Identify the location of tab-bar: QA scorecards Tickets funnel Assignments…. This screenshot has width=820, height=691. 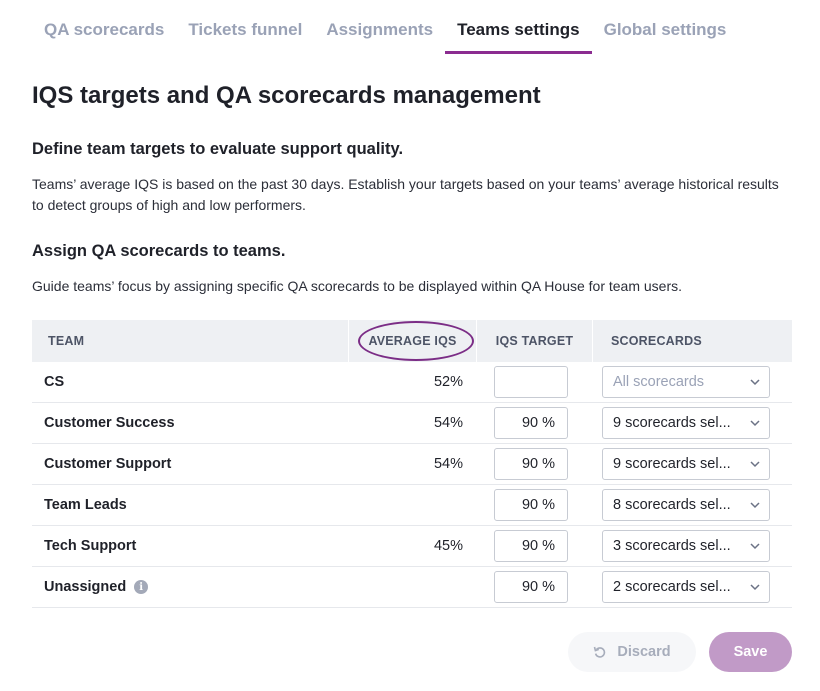
(385, 27).